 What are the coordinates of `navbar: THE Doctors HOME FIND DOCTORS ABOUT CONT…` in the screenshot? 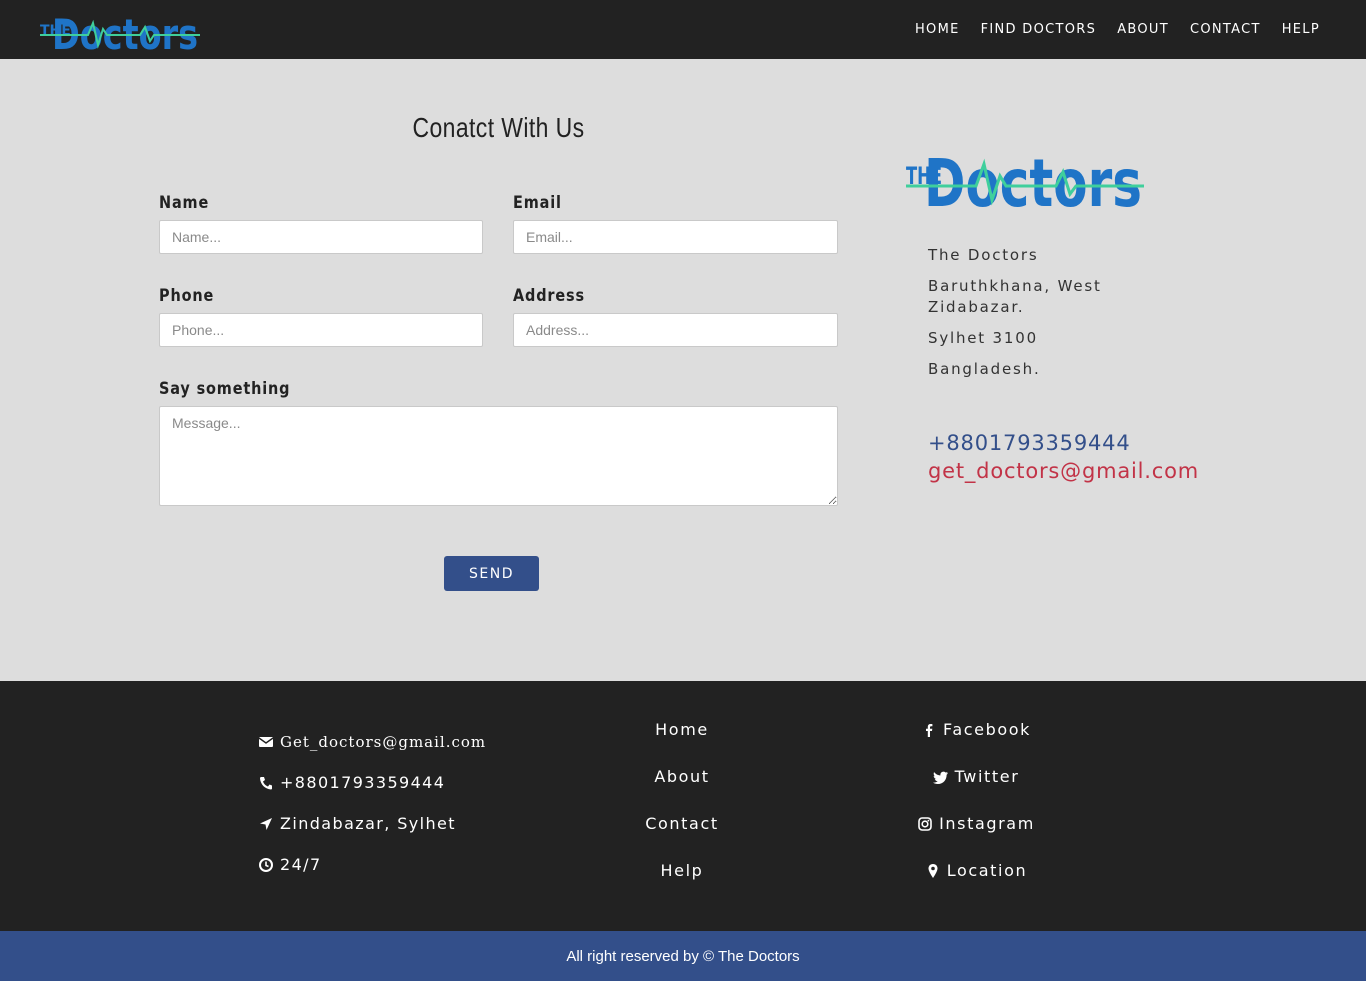 It's located at (683, 29).